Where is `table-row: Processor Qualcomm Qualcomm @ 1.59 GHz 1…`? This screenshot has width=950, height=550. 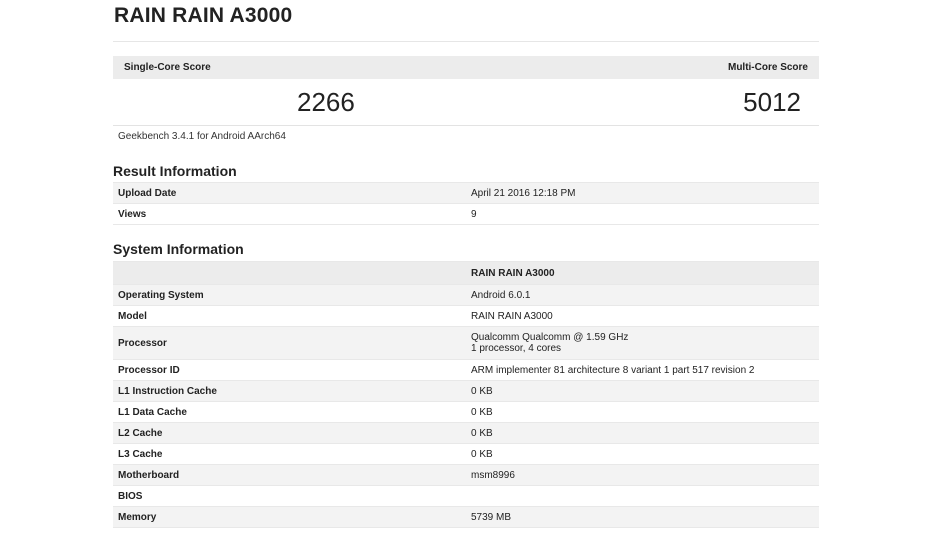 table-row: Processor Qualcomm Qualcomm @ 1.59 GHz 1… is located at coordinates (466, 343).